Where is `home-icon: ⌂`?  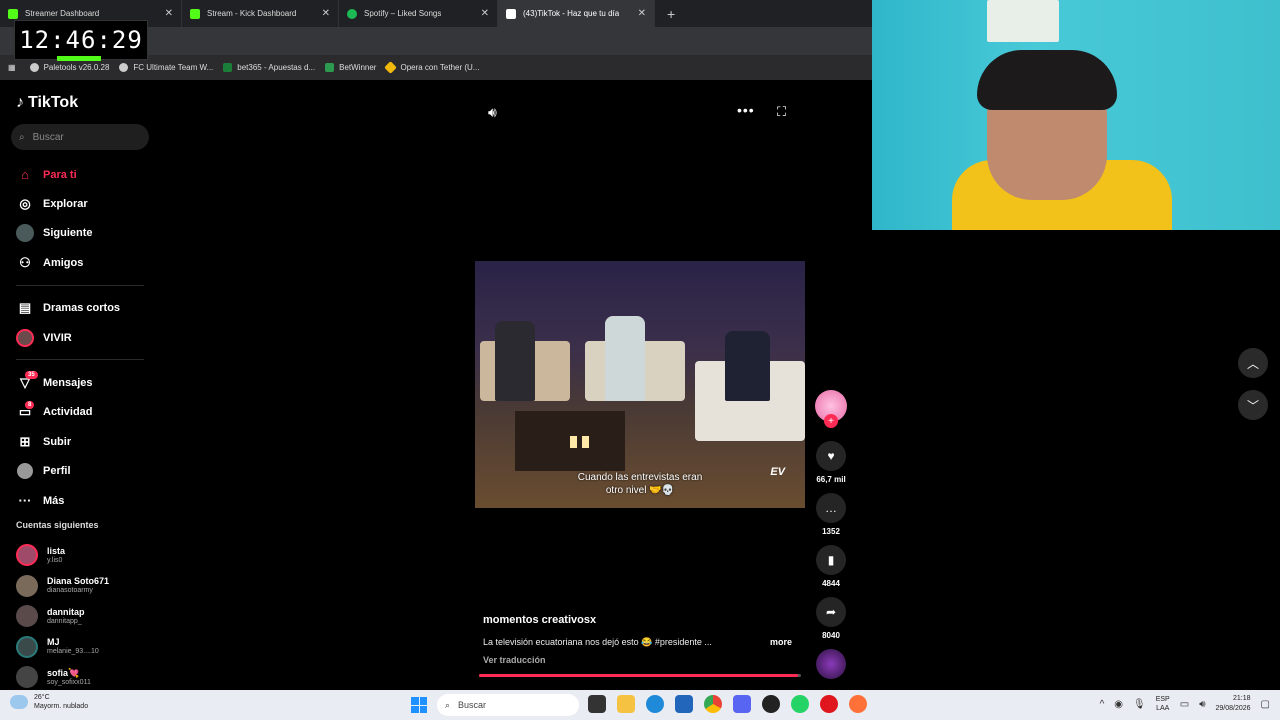 home-icon: ⌂ is located at coordinates (25, 175).